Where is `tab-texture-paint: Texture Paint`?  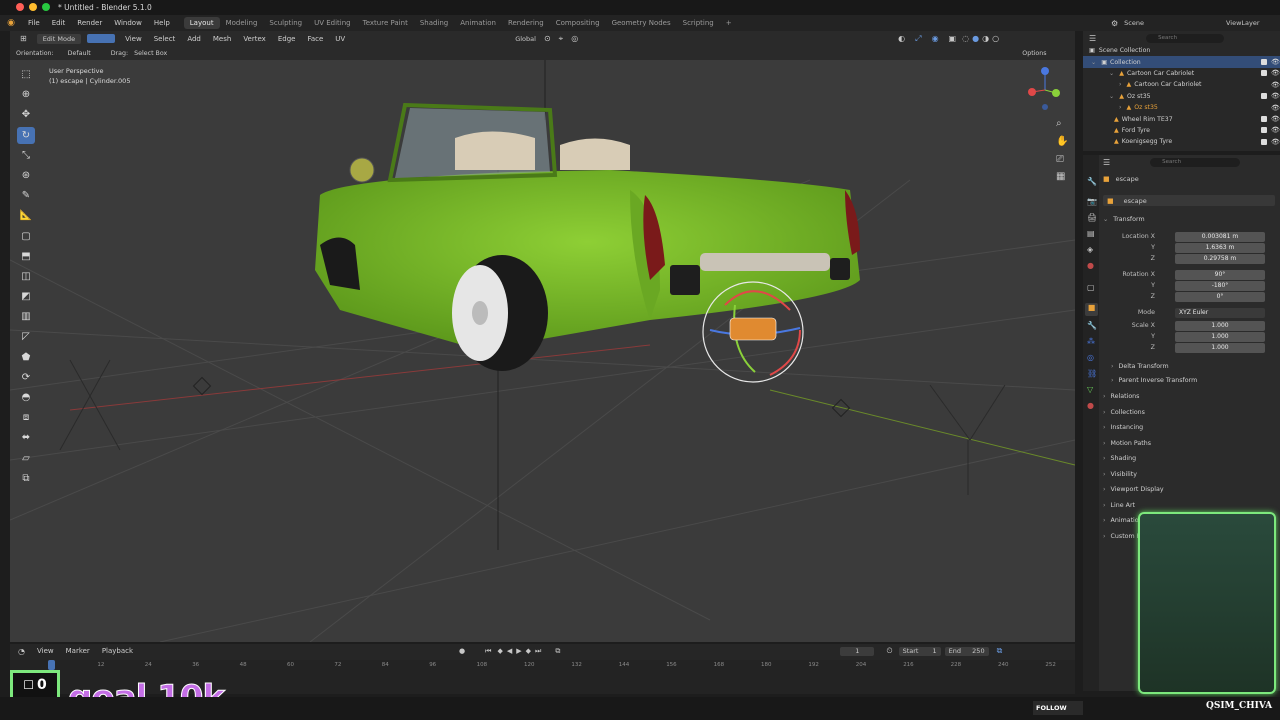
tab-texture-paint: Texture Paint is located at coordinates (385, 23).